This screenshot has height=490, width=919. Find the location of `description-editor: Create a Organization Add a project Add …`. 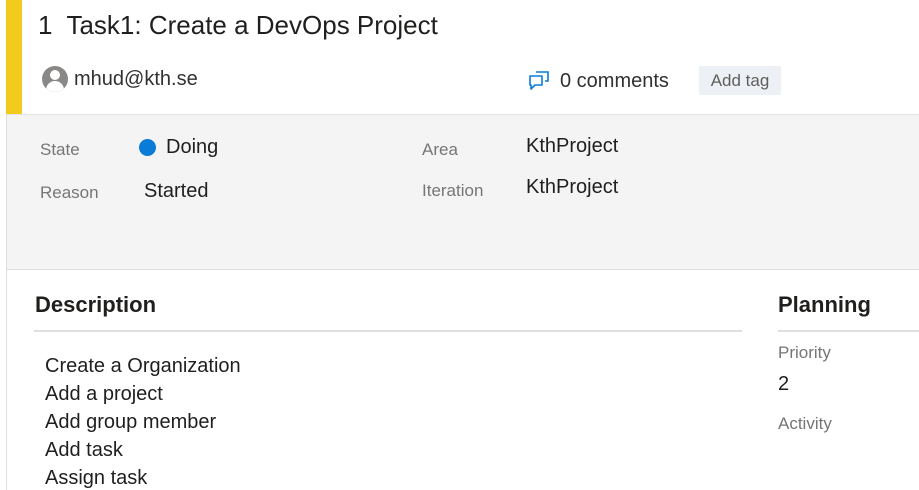

description-editor: Create a Organization Add a project Add … is located at coordinates (143, 421).